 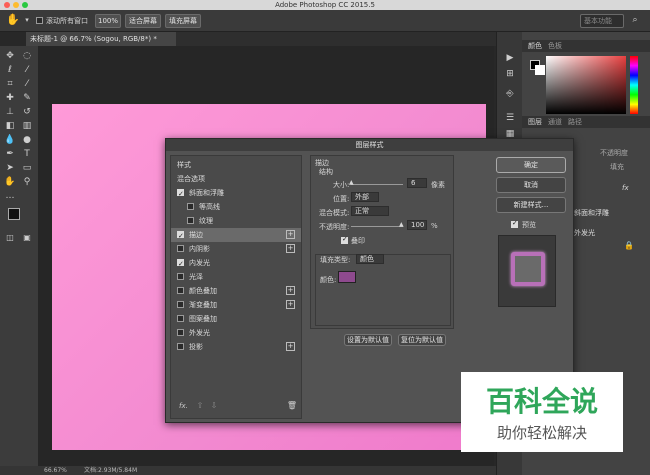 I want to click on trash-icon: 🗑, so click(x=292, y=406).